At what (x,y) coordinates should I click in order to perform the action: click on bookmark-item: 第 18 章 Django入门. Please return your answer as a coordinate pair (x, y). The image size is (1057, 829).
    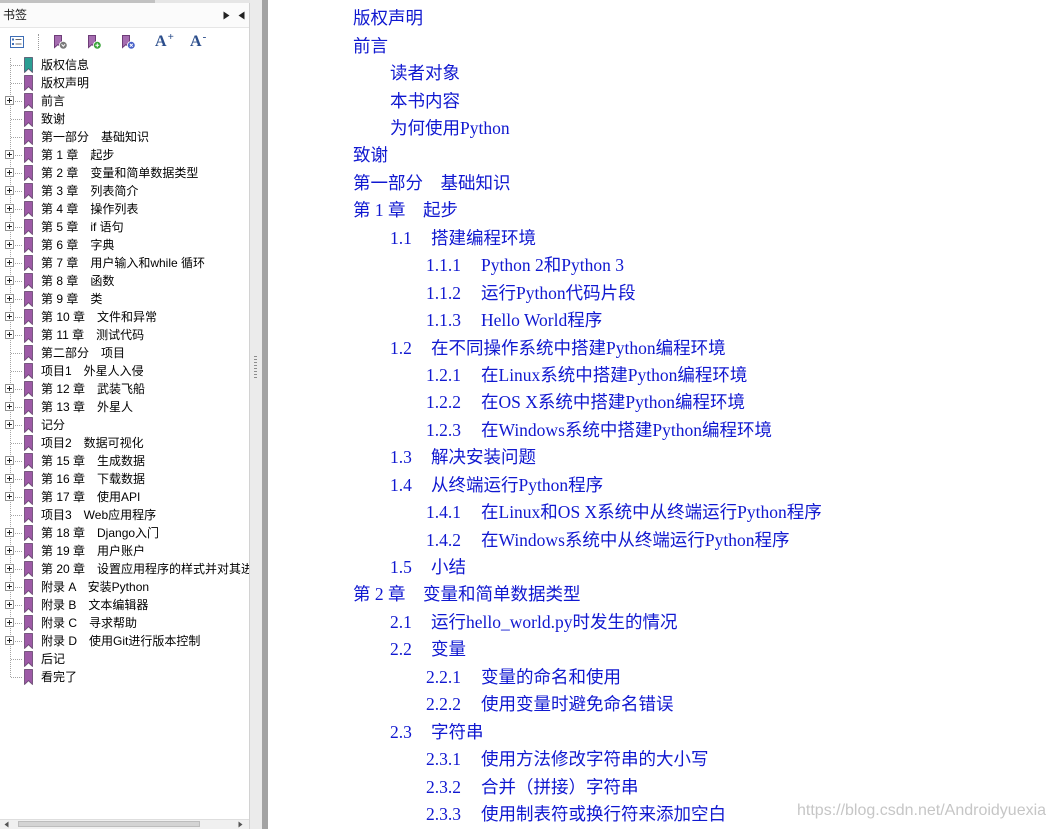
    Looking at the image, I should click on (124, 533).